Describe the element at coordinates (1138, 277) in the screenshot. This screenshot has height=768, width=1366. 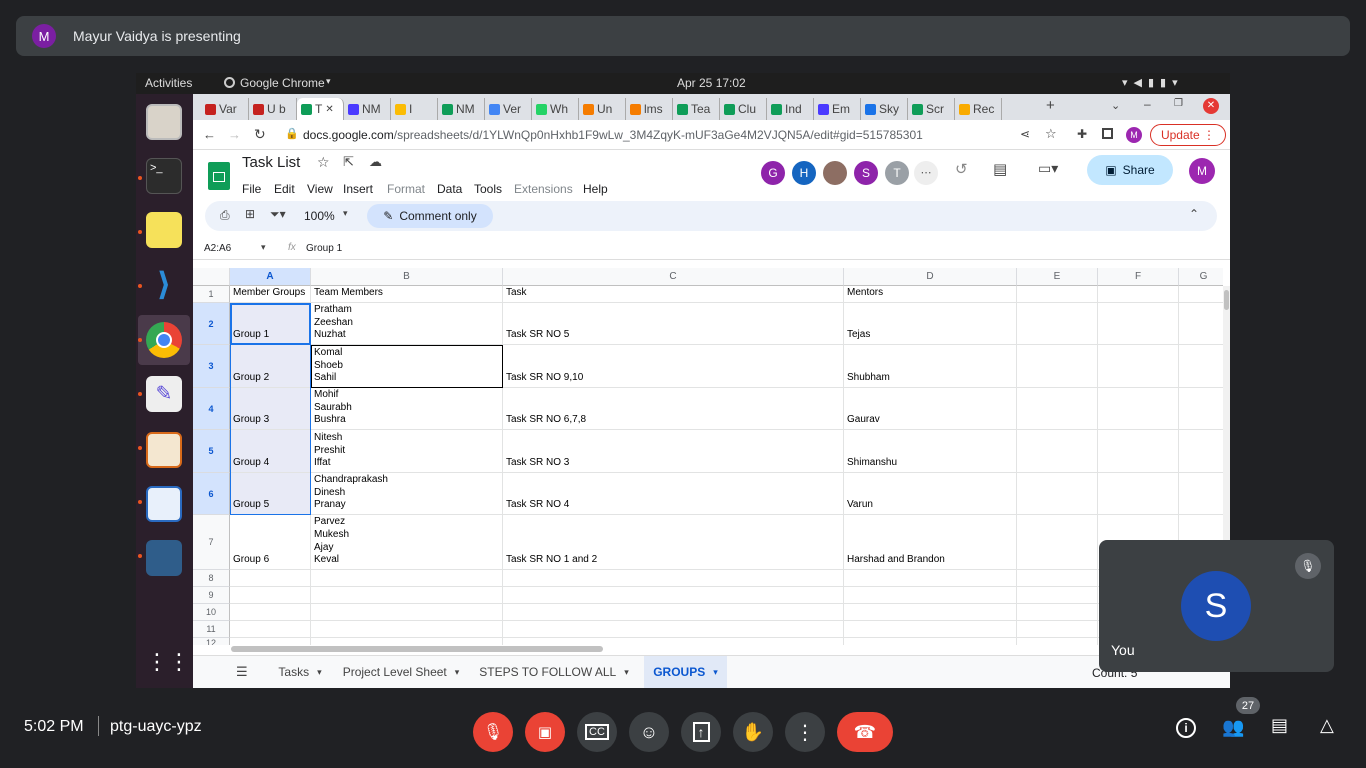
I see `column-header: F` at that location.